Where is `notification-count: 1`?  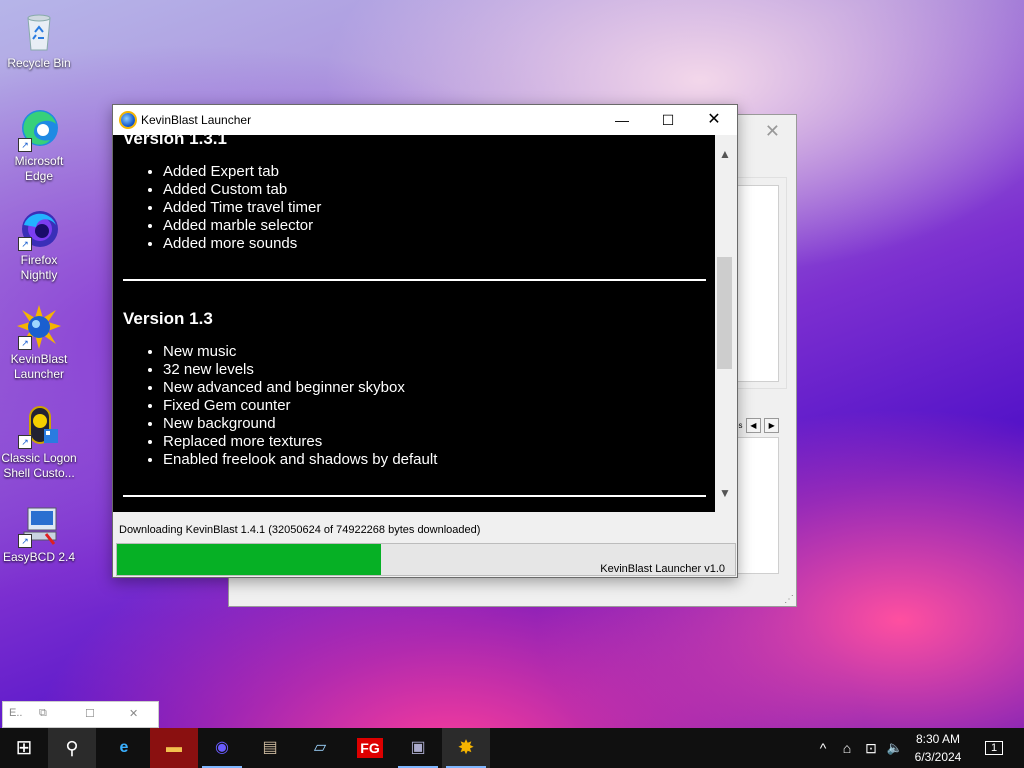 notification-count: 1 is located at coordinates (994, 748).